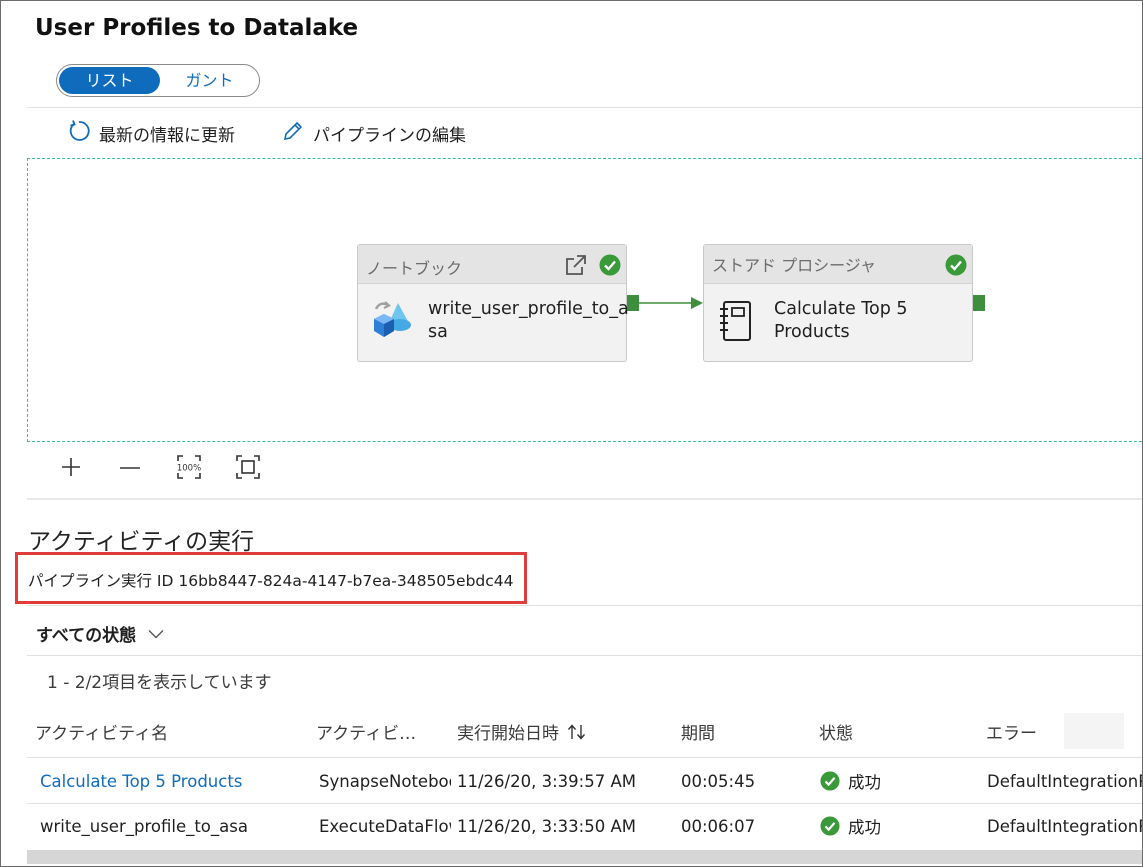 The height and width of the screenshot is (867, 1143). I want to click on run-start-cell: 11/26/20, 3:33:50 AM, so click(546, 826).